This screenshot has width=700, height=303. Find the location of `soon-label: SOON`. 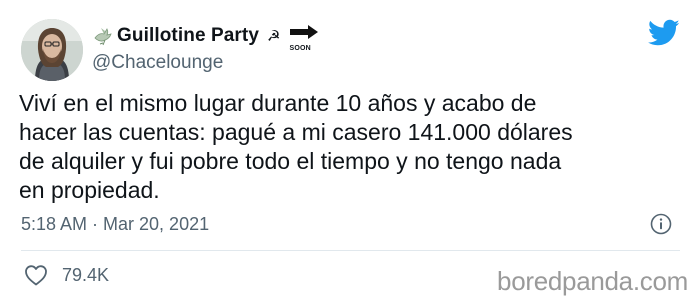

soon-label: SOON is located at coordinates (300, 48).